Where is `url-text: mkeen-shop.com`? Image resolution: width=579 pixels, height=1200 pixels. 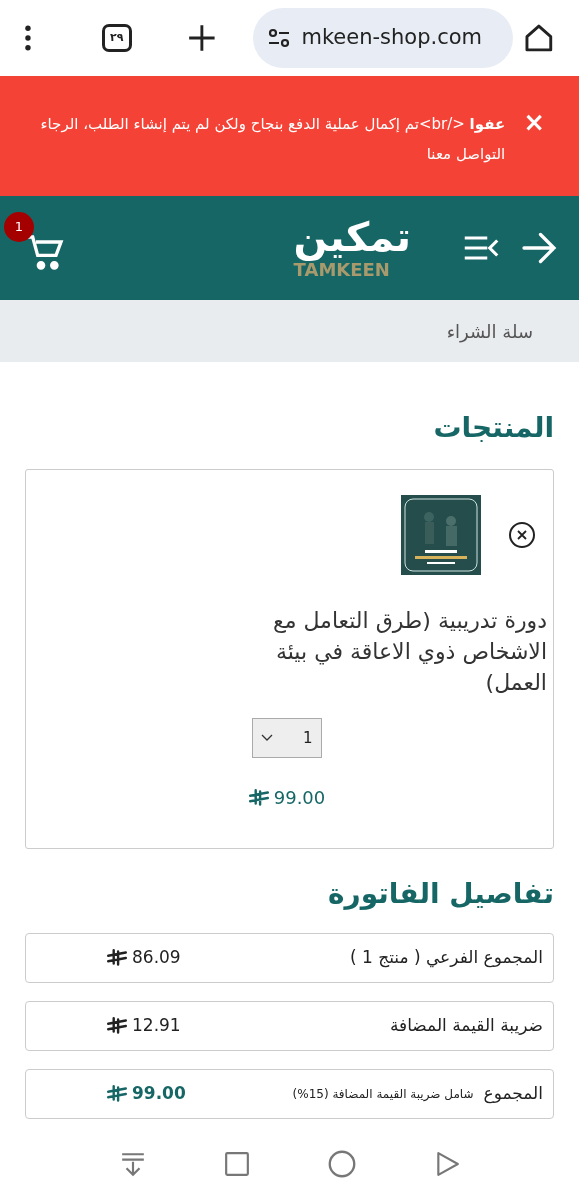
url-text: mkeen-shop.com is located at coordinates (391, 38).